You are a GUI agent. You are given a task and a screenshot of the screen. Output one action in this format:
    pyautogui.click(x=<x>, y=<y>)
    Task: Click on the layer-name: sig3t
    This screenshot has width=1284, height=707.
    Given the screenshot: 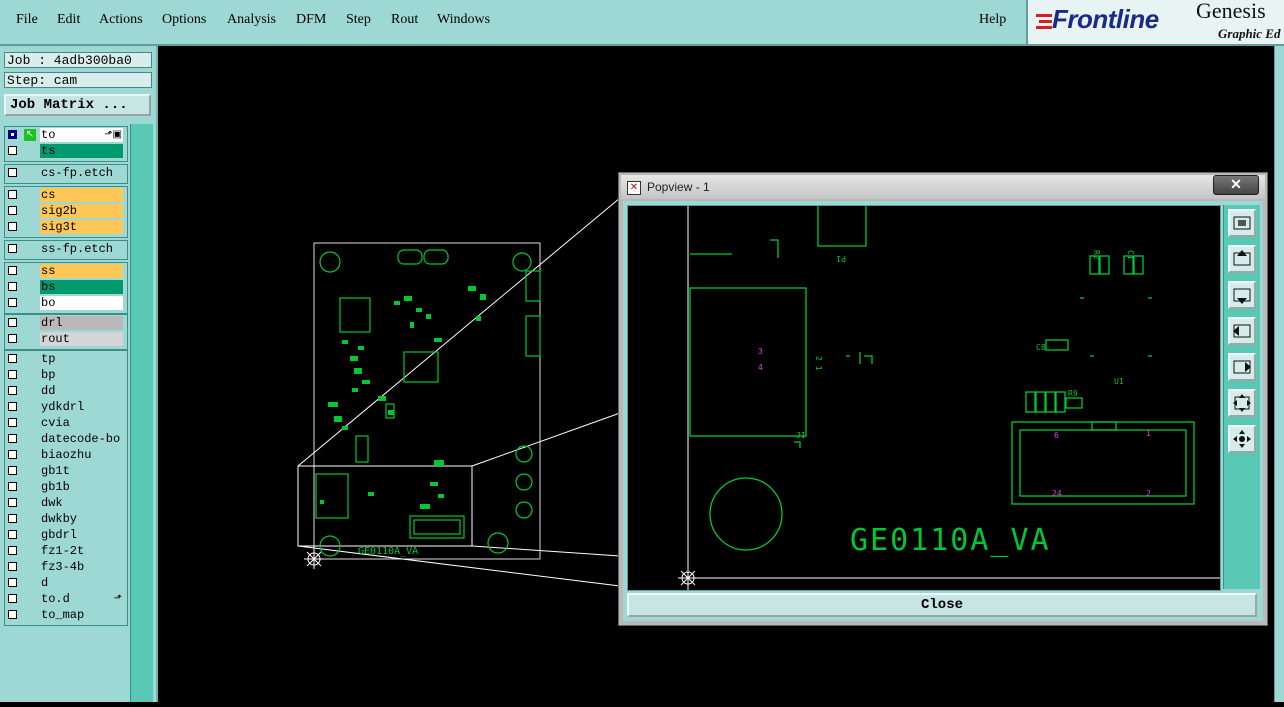 What is the action you would take?
    pyautogui.click(x=81, y=227)
    